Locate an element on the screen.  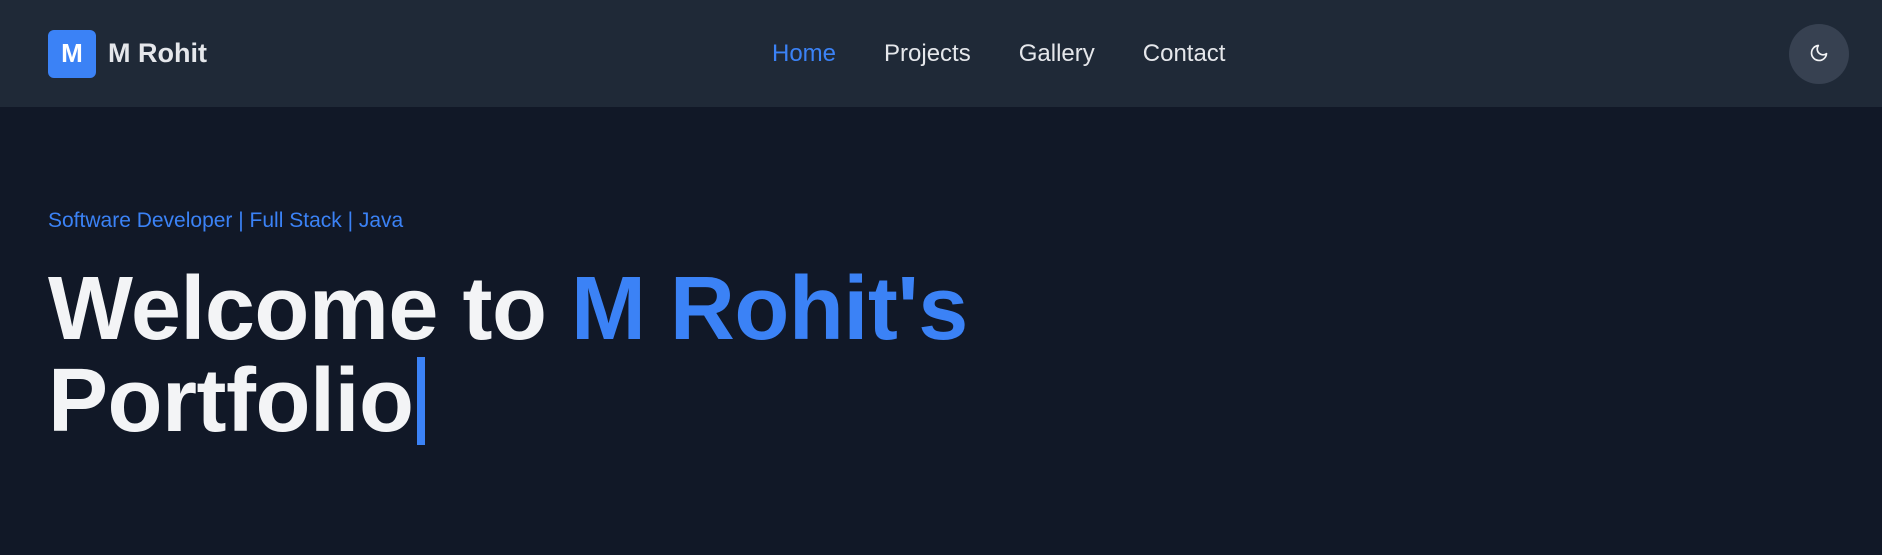
nav-link-gallery: Gallery is located at coordinates (1057, 54).